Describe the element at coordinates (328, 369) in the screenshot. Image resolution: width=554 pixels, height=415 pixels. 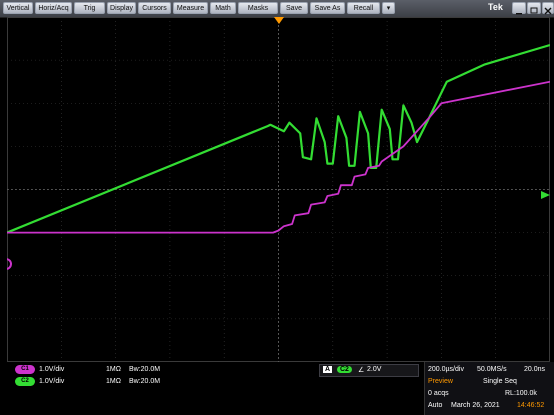
I see `trigger-label: A` at that location.